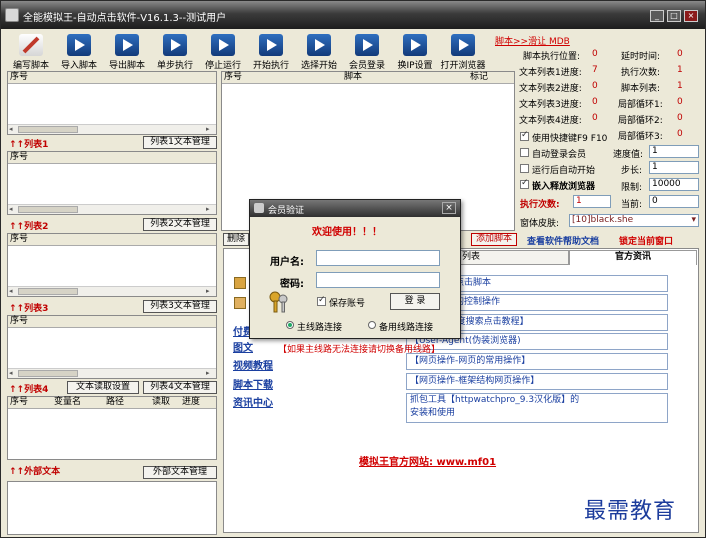 This screenshot has height=538, width=706. I want to click on list4-panel: 序号 变量名 路径 读取 进度, so click(112, 428).